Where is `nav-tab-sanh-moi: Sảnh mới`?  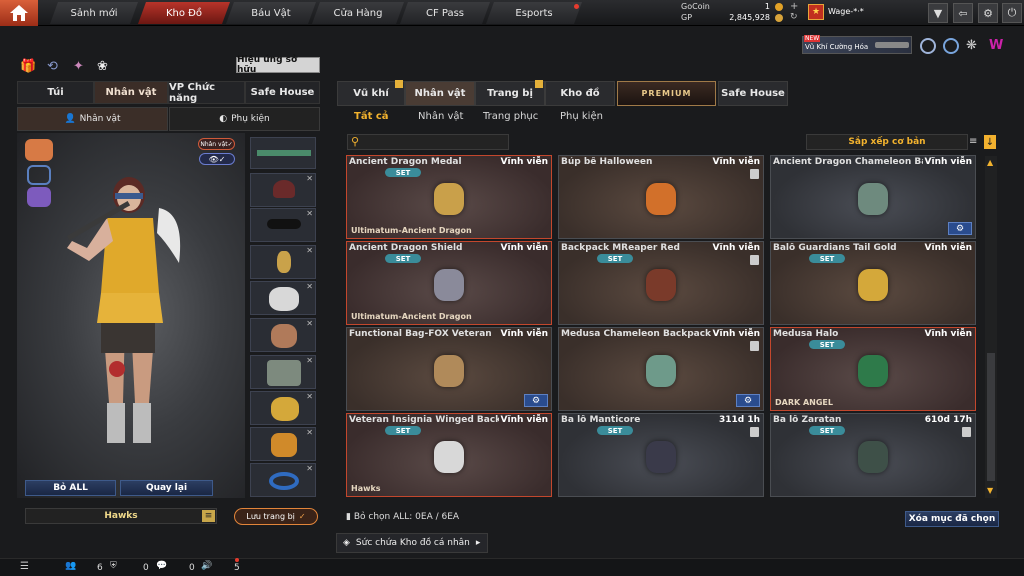 nav-tab-sanh-moi: Sảnh mới is located at coordinates (94, 13).